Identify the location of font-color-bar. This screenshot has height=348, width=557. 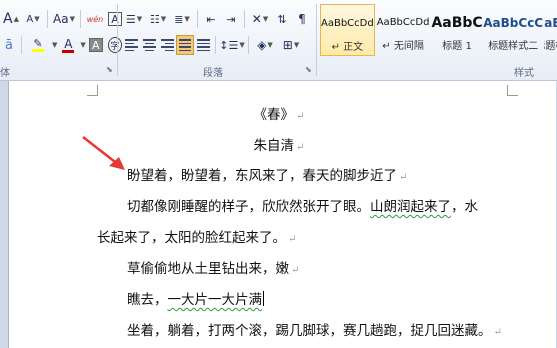
(68, 51).